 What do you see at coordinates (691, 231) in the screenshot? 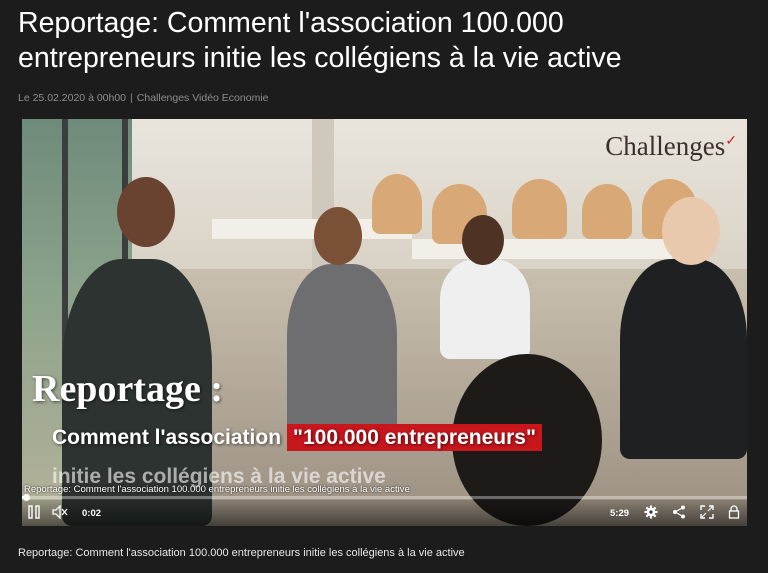
I see `scene-person-teen-head` at bounding box center [691, 231].